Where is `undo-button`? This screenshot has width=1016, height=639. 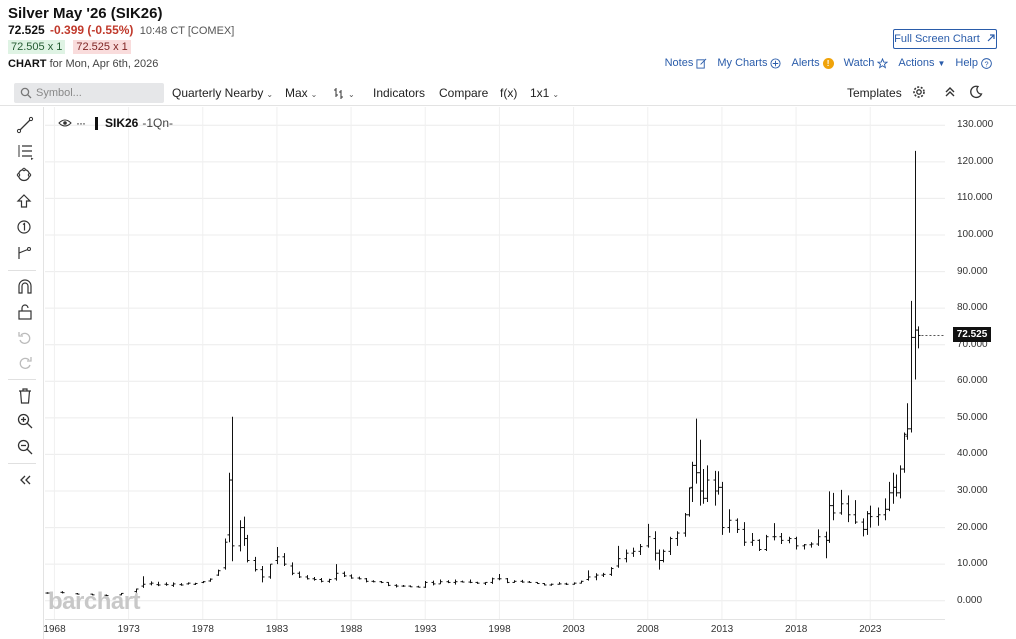
undo-button is located at coordinates (25, 338).